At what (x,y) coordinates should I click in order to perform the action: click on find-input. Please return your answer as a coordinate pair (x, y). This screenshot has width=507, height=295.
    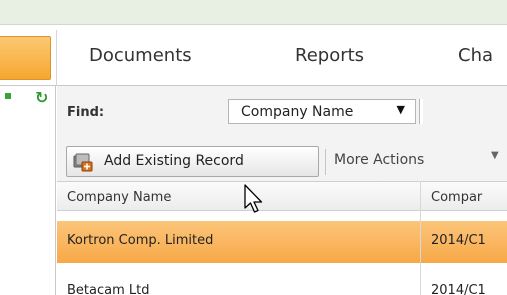
    Looking at the image, I should click on (421, 111).